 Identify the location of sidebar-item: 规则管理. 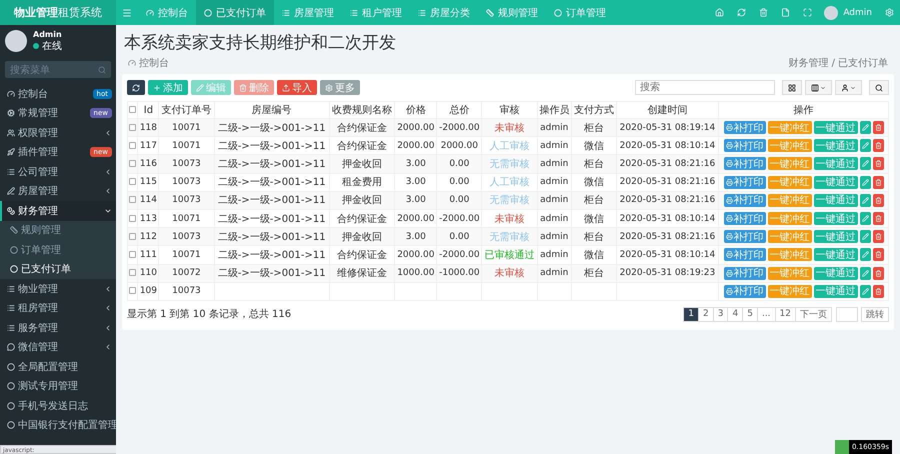
(58, 230).